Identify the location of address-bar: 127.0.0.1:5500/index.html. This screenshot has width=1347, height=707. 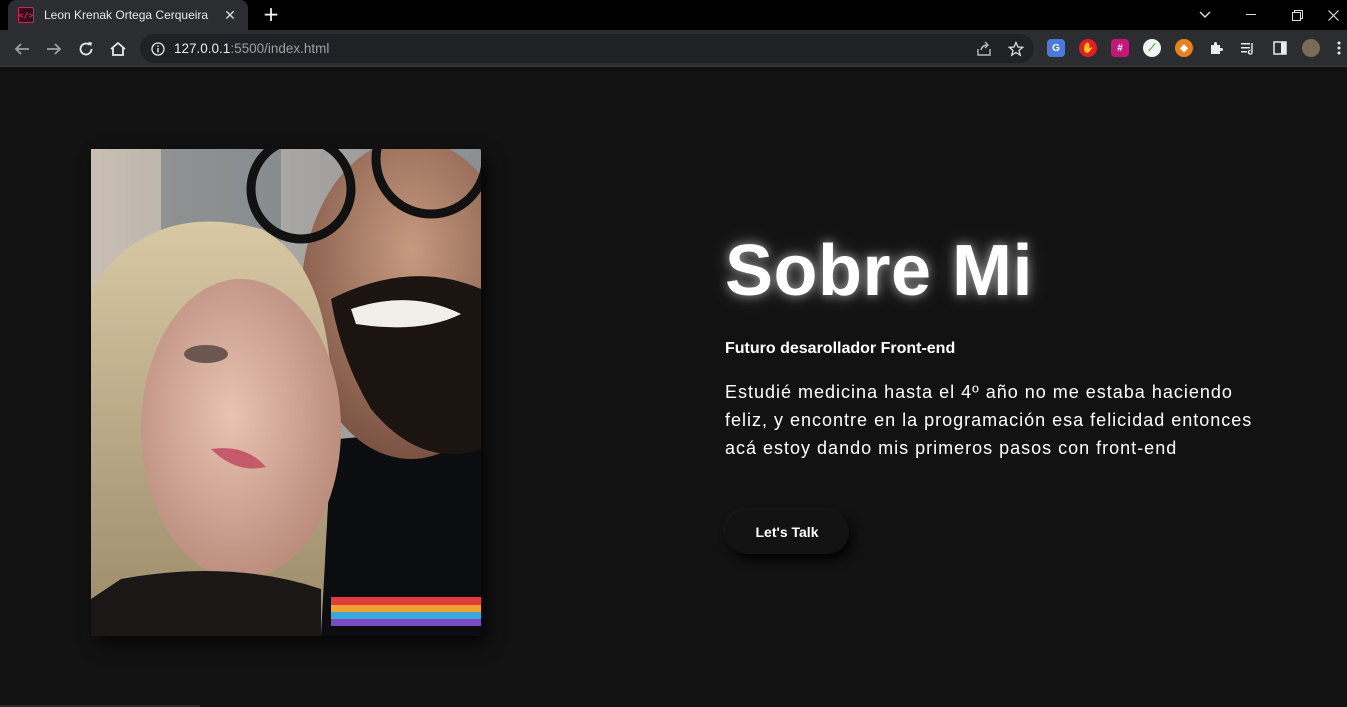
(587, 48).